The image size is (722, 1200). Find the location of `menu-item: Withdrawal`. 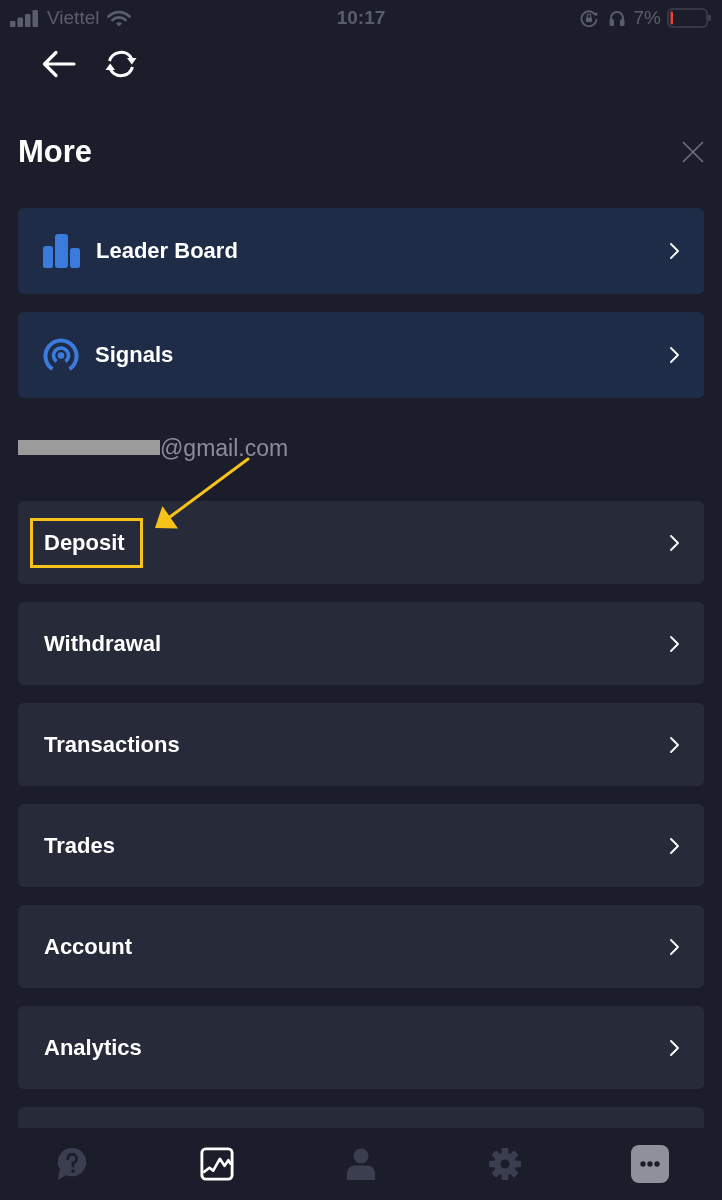

menu-item: Withdrawal is located at coordinates (361, 643).